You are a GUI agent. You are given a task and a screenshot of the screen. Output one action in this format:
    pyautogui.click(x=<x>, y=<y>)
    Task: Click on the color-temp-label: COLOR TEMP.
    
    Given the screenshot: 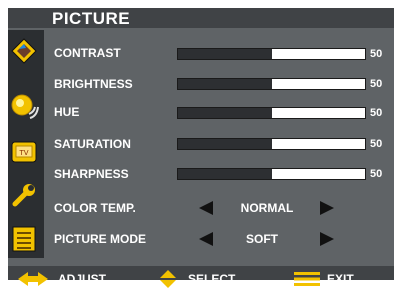 What is the action you would take?
    pyautogui.click(x=95, y=208)
    